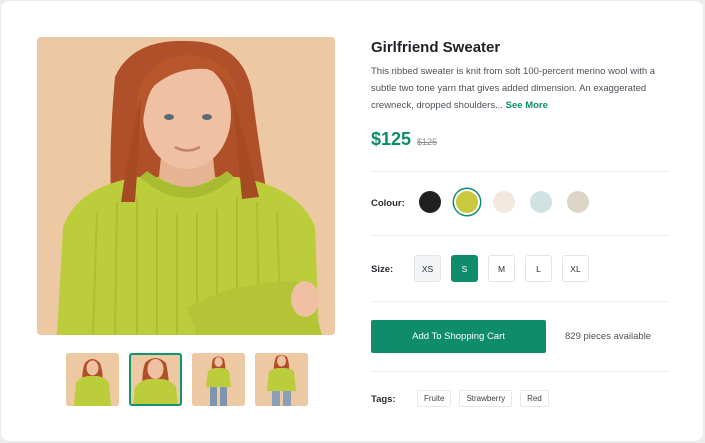 Image resolution: width=705 pixels, height=443 pixels. I want to click on tag-chip: Red, so click(534, 398).